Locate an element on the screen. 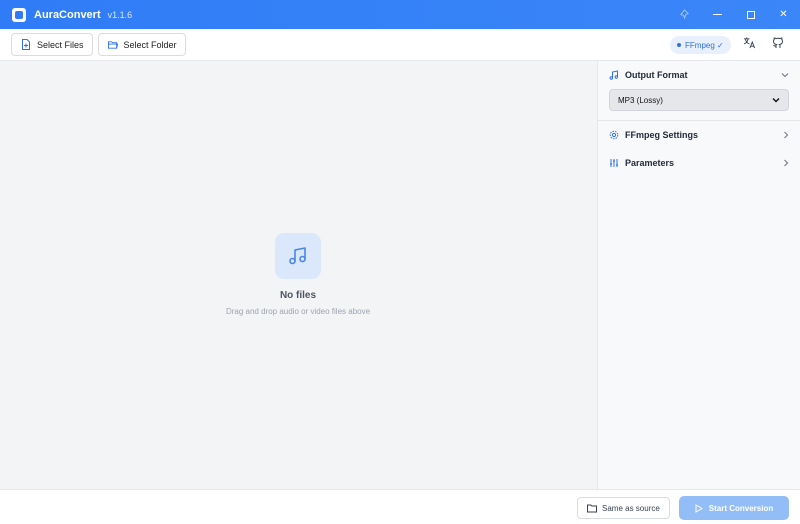  select-folder-button: Select Folder is located at coordinates (141, 44).